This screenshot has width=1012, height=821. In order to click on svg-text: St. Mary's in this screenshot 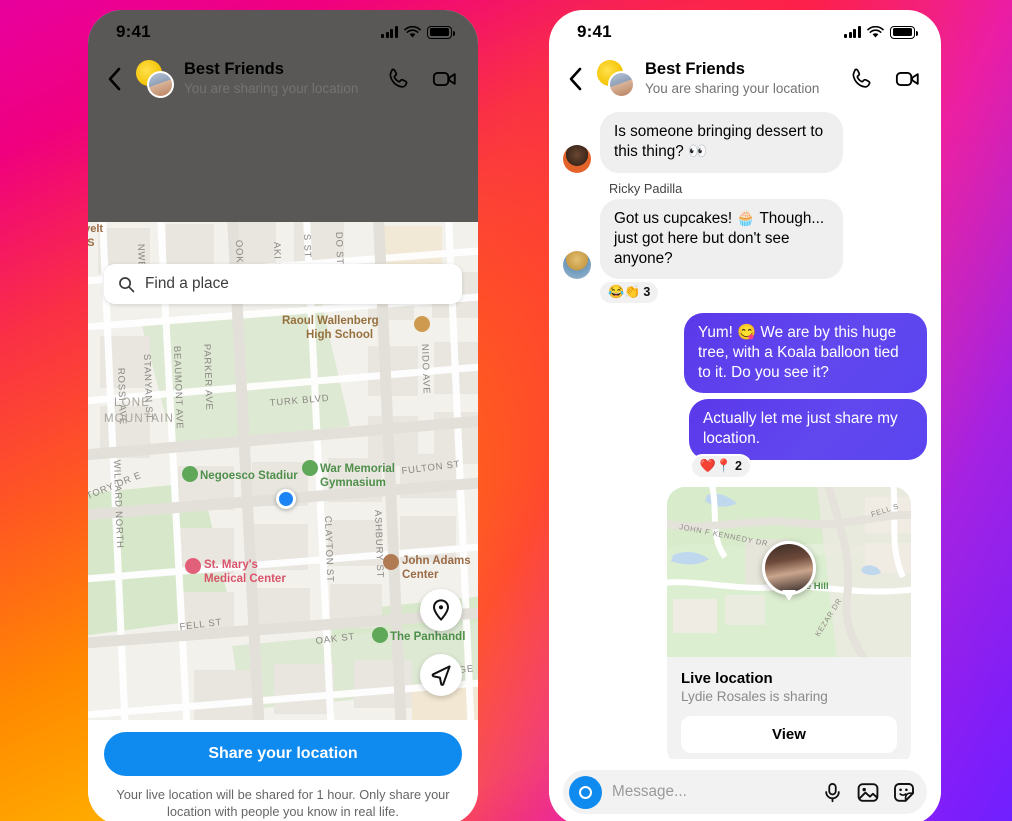, I will do `click(231, 565)`.